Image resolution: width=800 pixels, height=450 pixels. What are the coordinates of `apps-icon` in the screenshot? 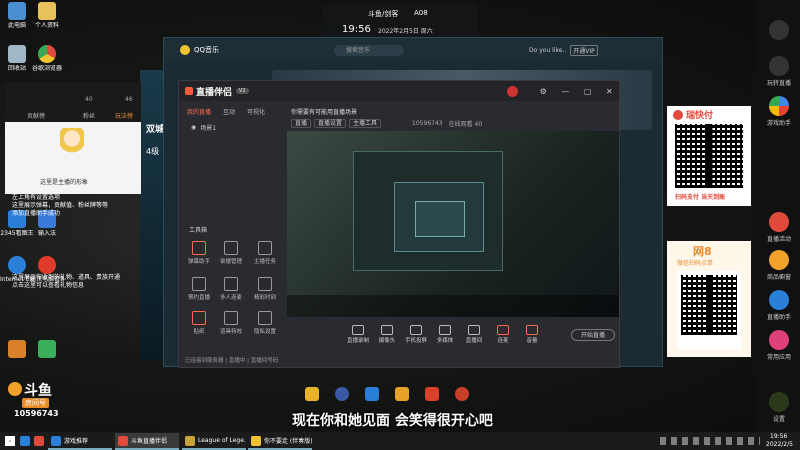 It's located at (779, 340).